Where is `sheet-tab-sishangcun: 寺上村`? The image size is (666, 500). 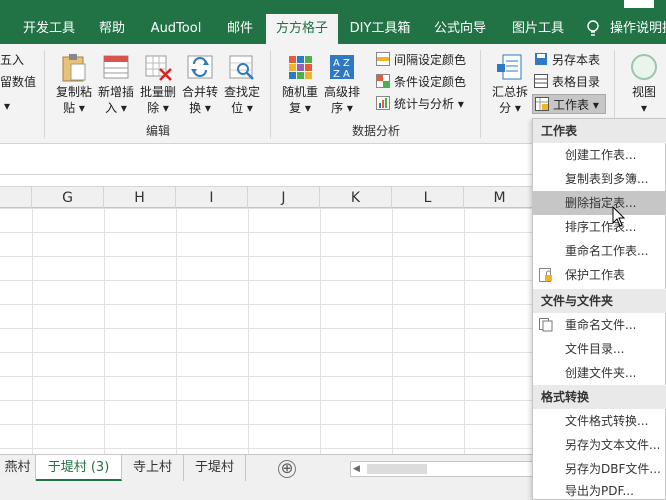 sheet-tab-sishangcun: 寺上村 is located at coordinates (153, 468).